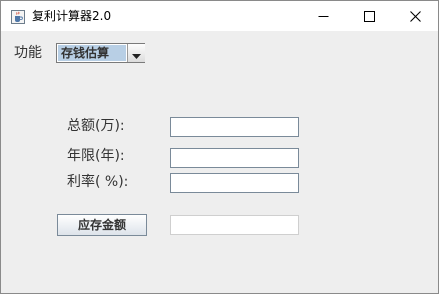 The height and width of the screenshot is (294, 439). What do you see at coordinates (72, 16) in the screenshot?
I see `window-title: 复利计算器2.0` at bounding box center [72, 16].